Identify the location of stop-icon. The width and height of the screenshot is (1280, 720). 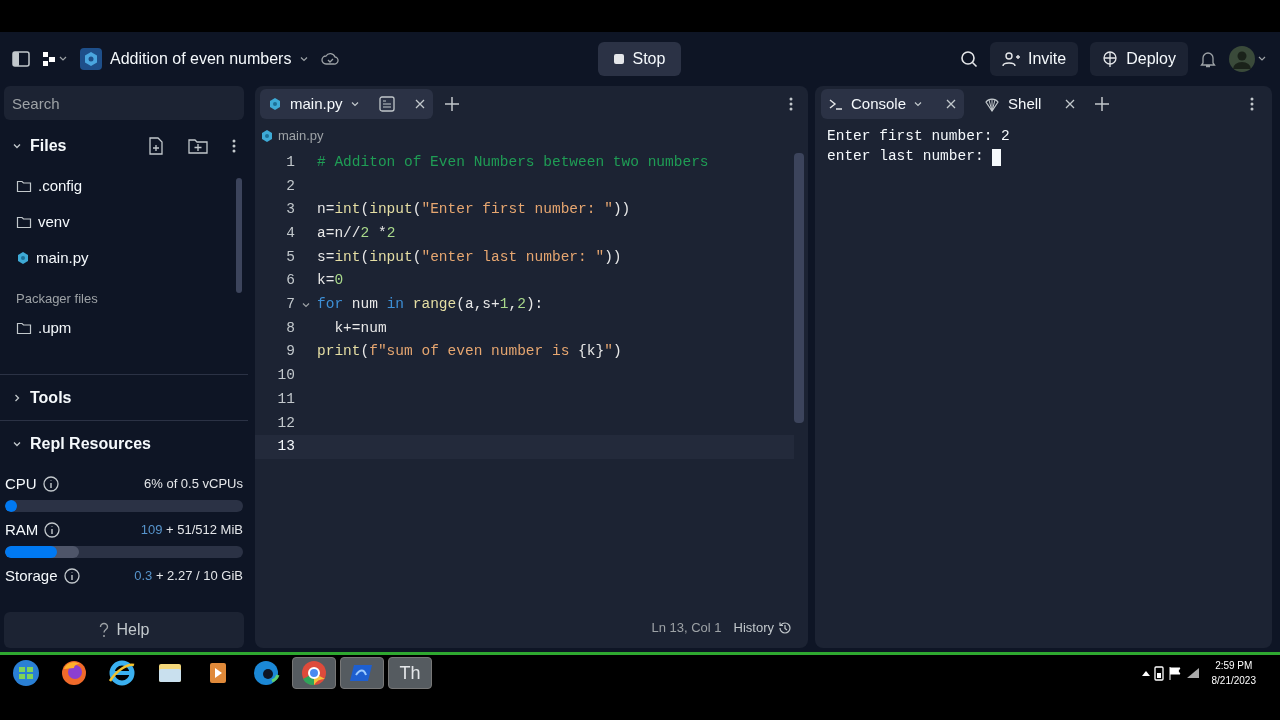
(619, 59).